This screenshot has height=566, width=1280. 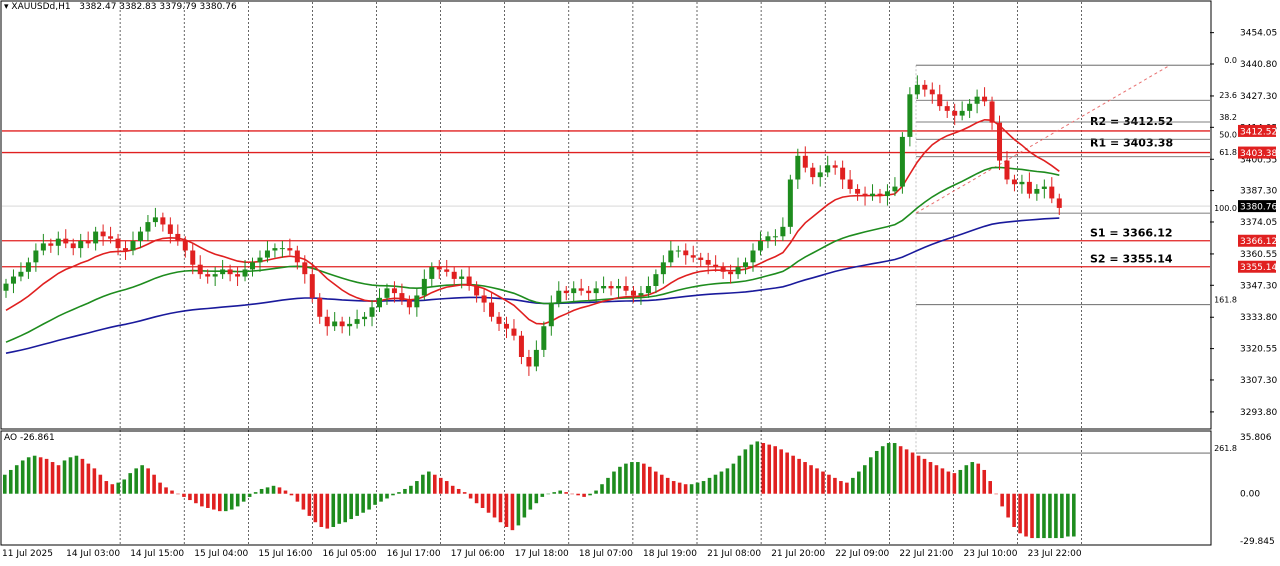 What do you see at coordinates (1258, 192) in the screenshot?
I see `y-tick-label: 3387.30` at bounding box center [1258, 192].